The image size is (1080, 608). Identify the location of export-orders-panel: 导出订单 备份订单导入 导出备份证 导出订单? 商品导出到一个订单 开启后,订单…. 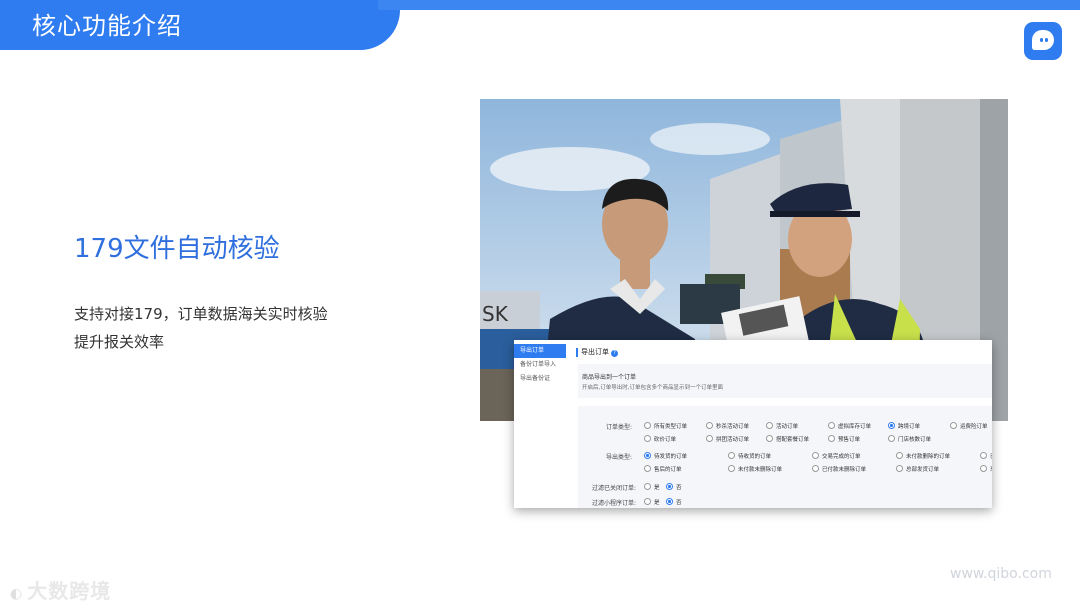
(753, 424).